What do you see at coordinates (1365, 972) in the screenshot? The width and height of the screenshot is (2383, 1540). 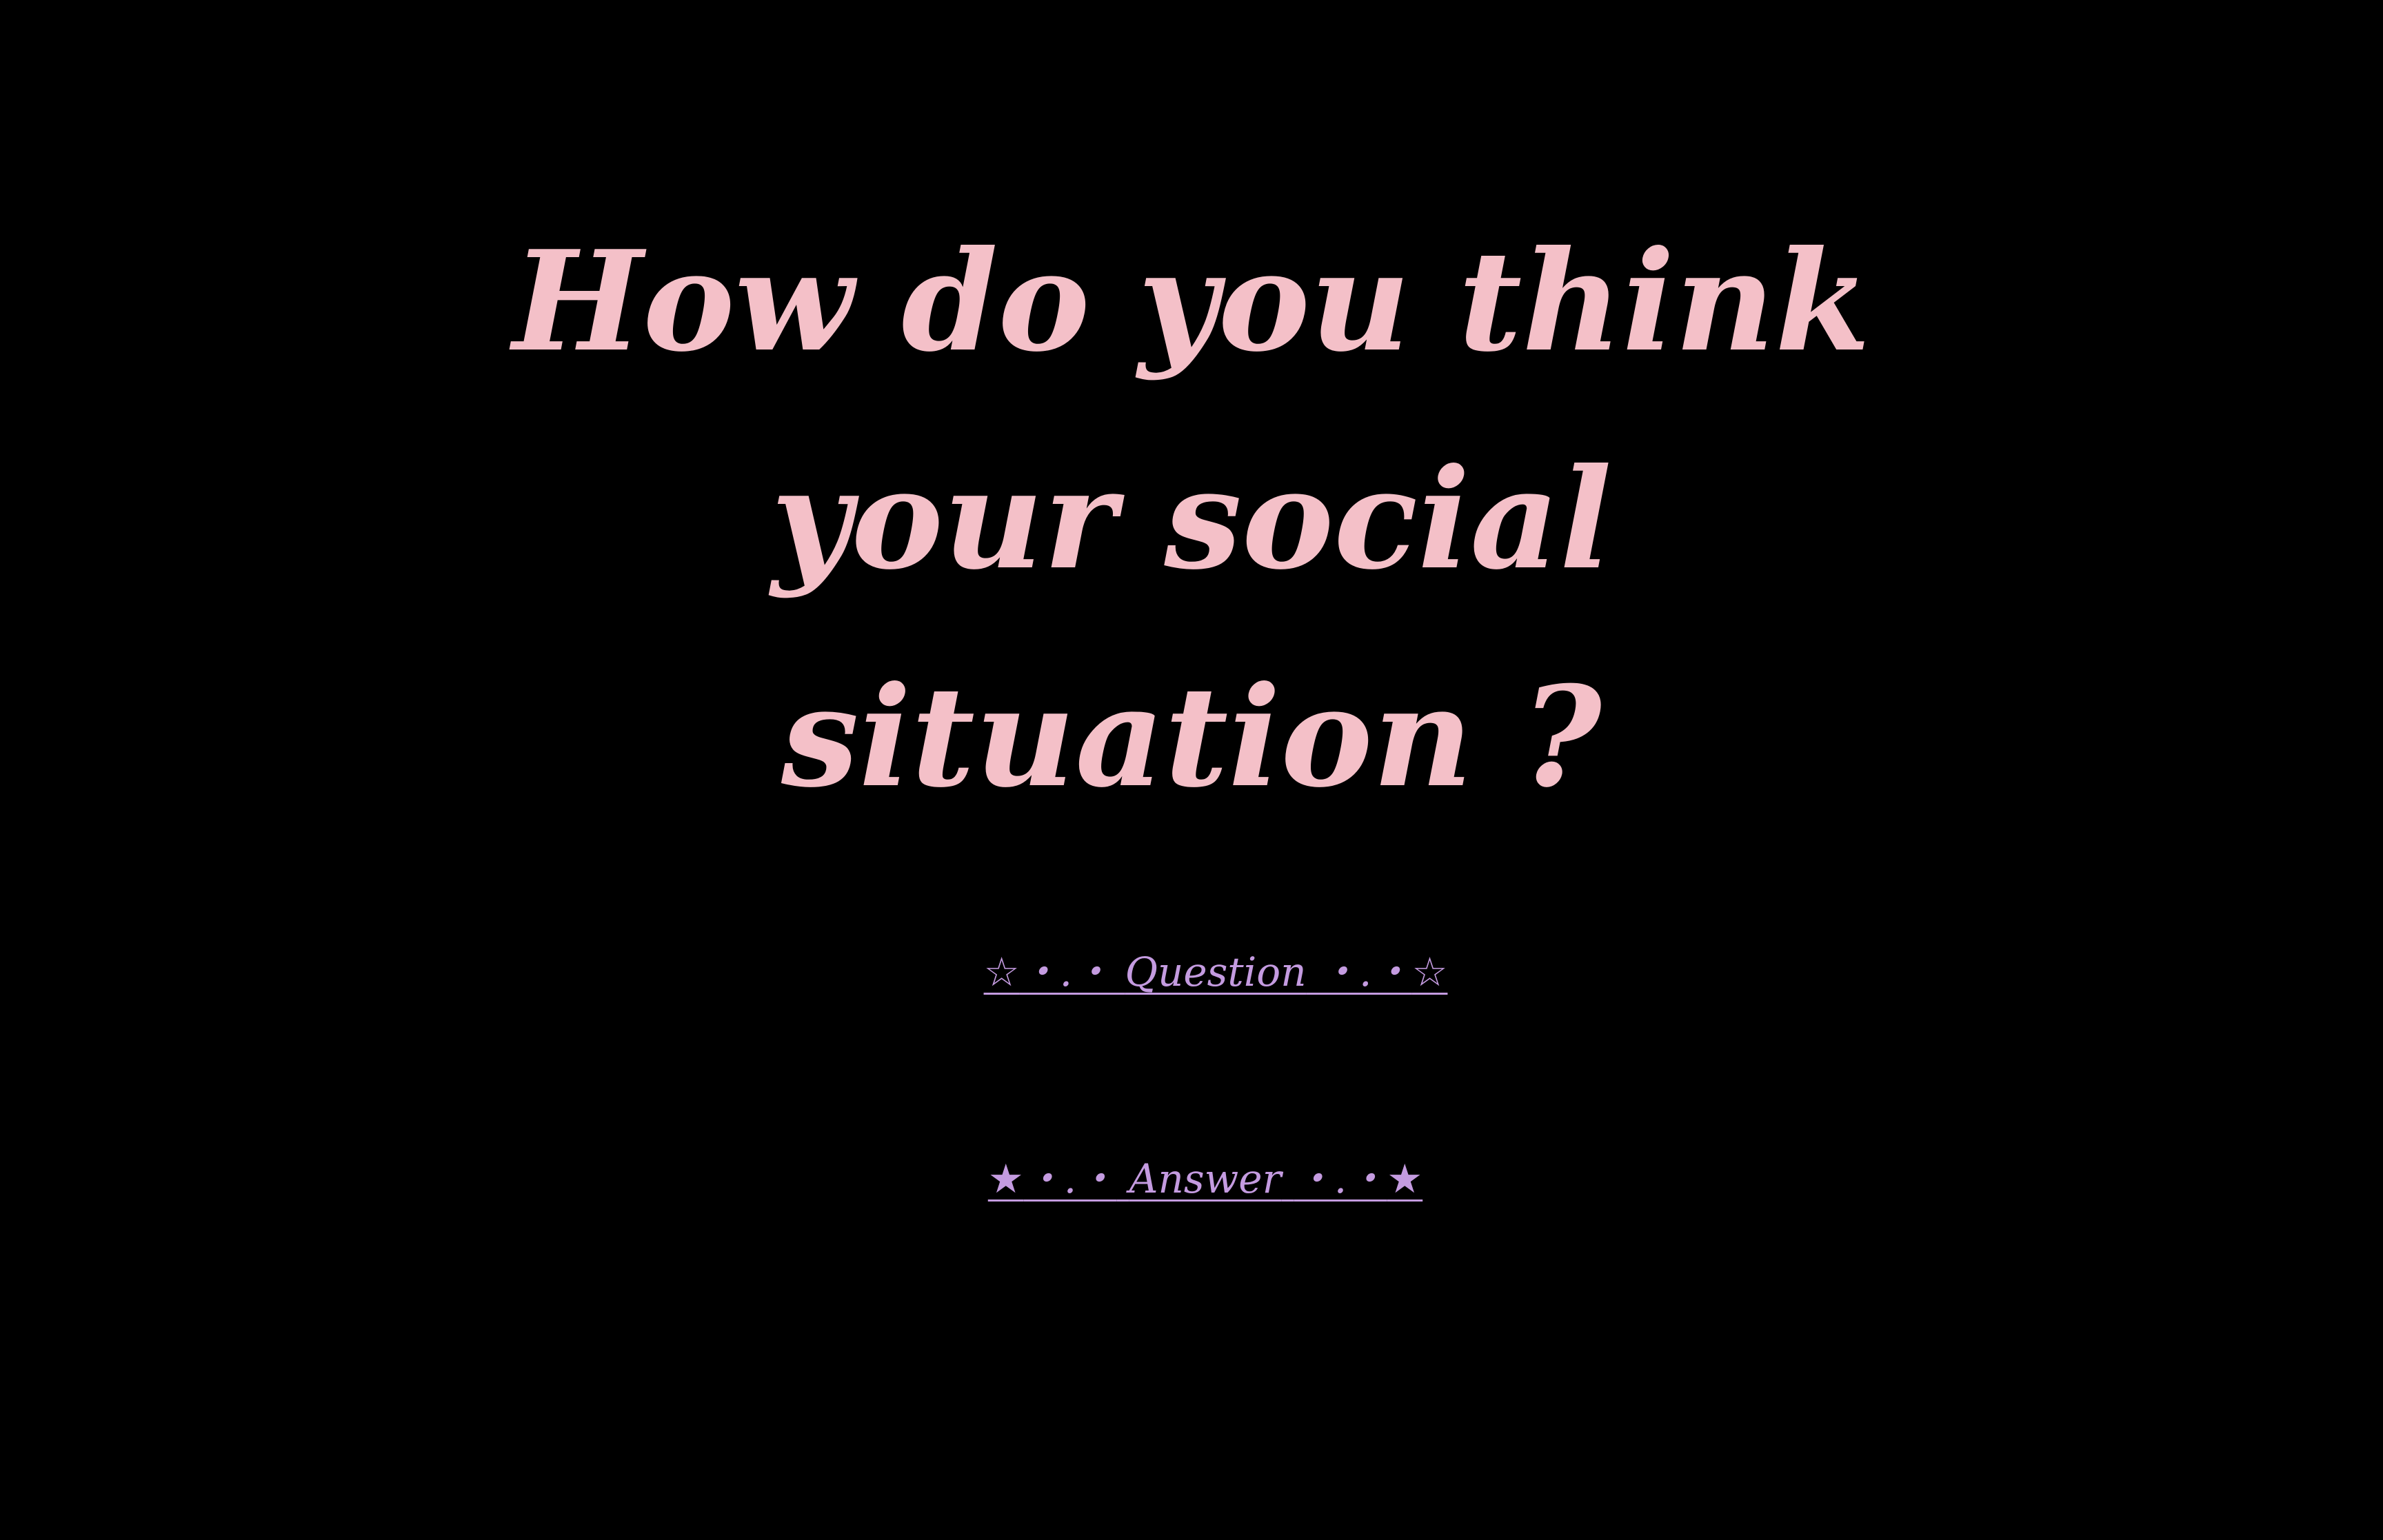 I see `question-suffix-dots: ・.・` at bounding box center [1365, 972].